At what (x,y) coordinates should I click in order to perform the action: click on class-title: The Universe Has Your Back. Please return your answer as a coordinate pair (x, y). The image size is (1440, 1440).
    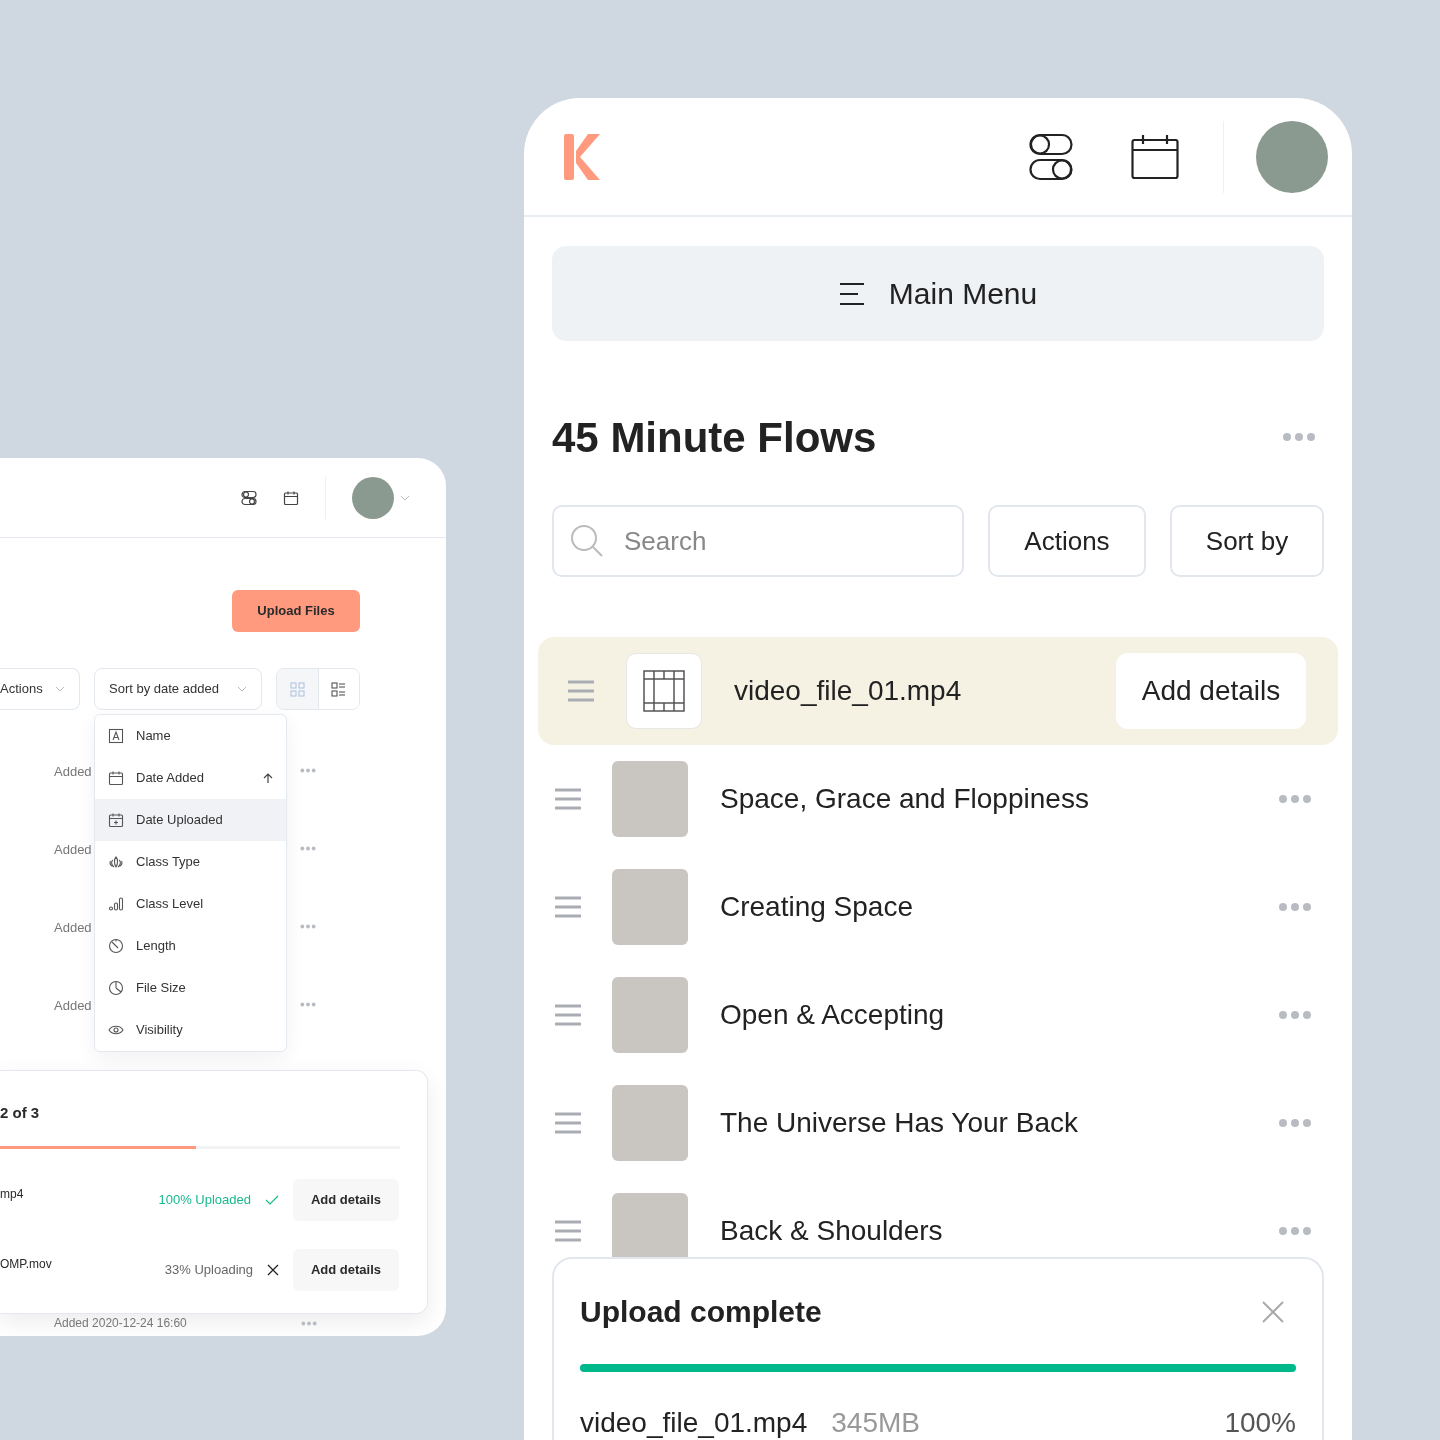
    Looking at the image, I should click on (899, 1123).